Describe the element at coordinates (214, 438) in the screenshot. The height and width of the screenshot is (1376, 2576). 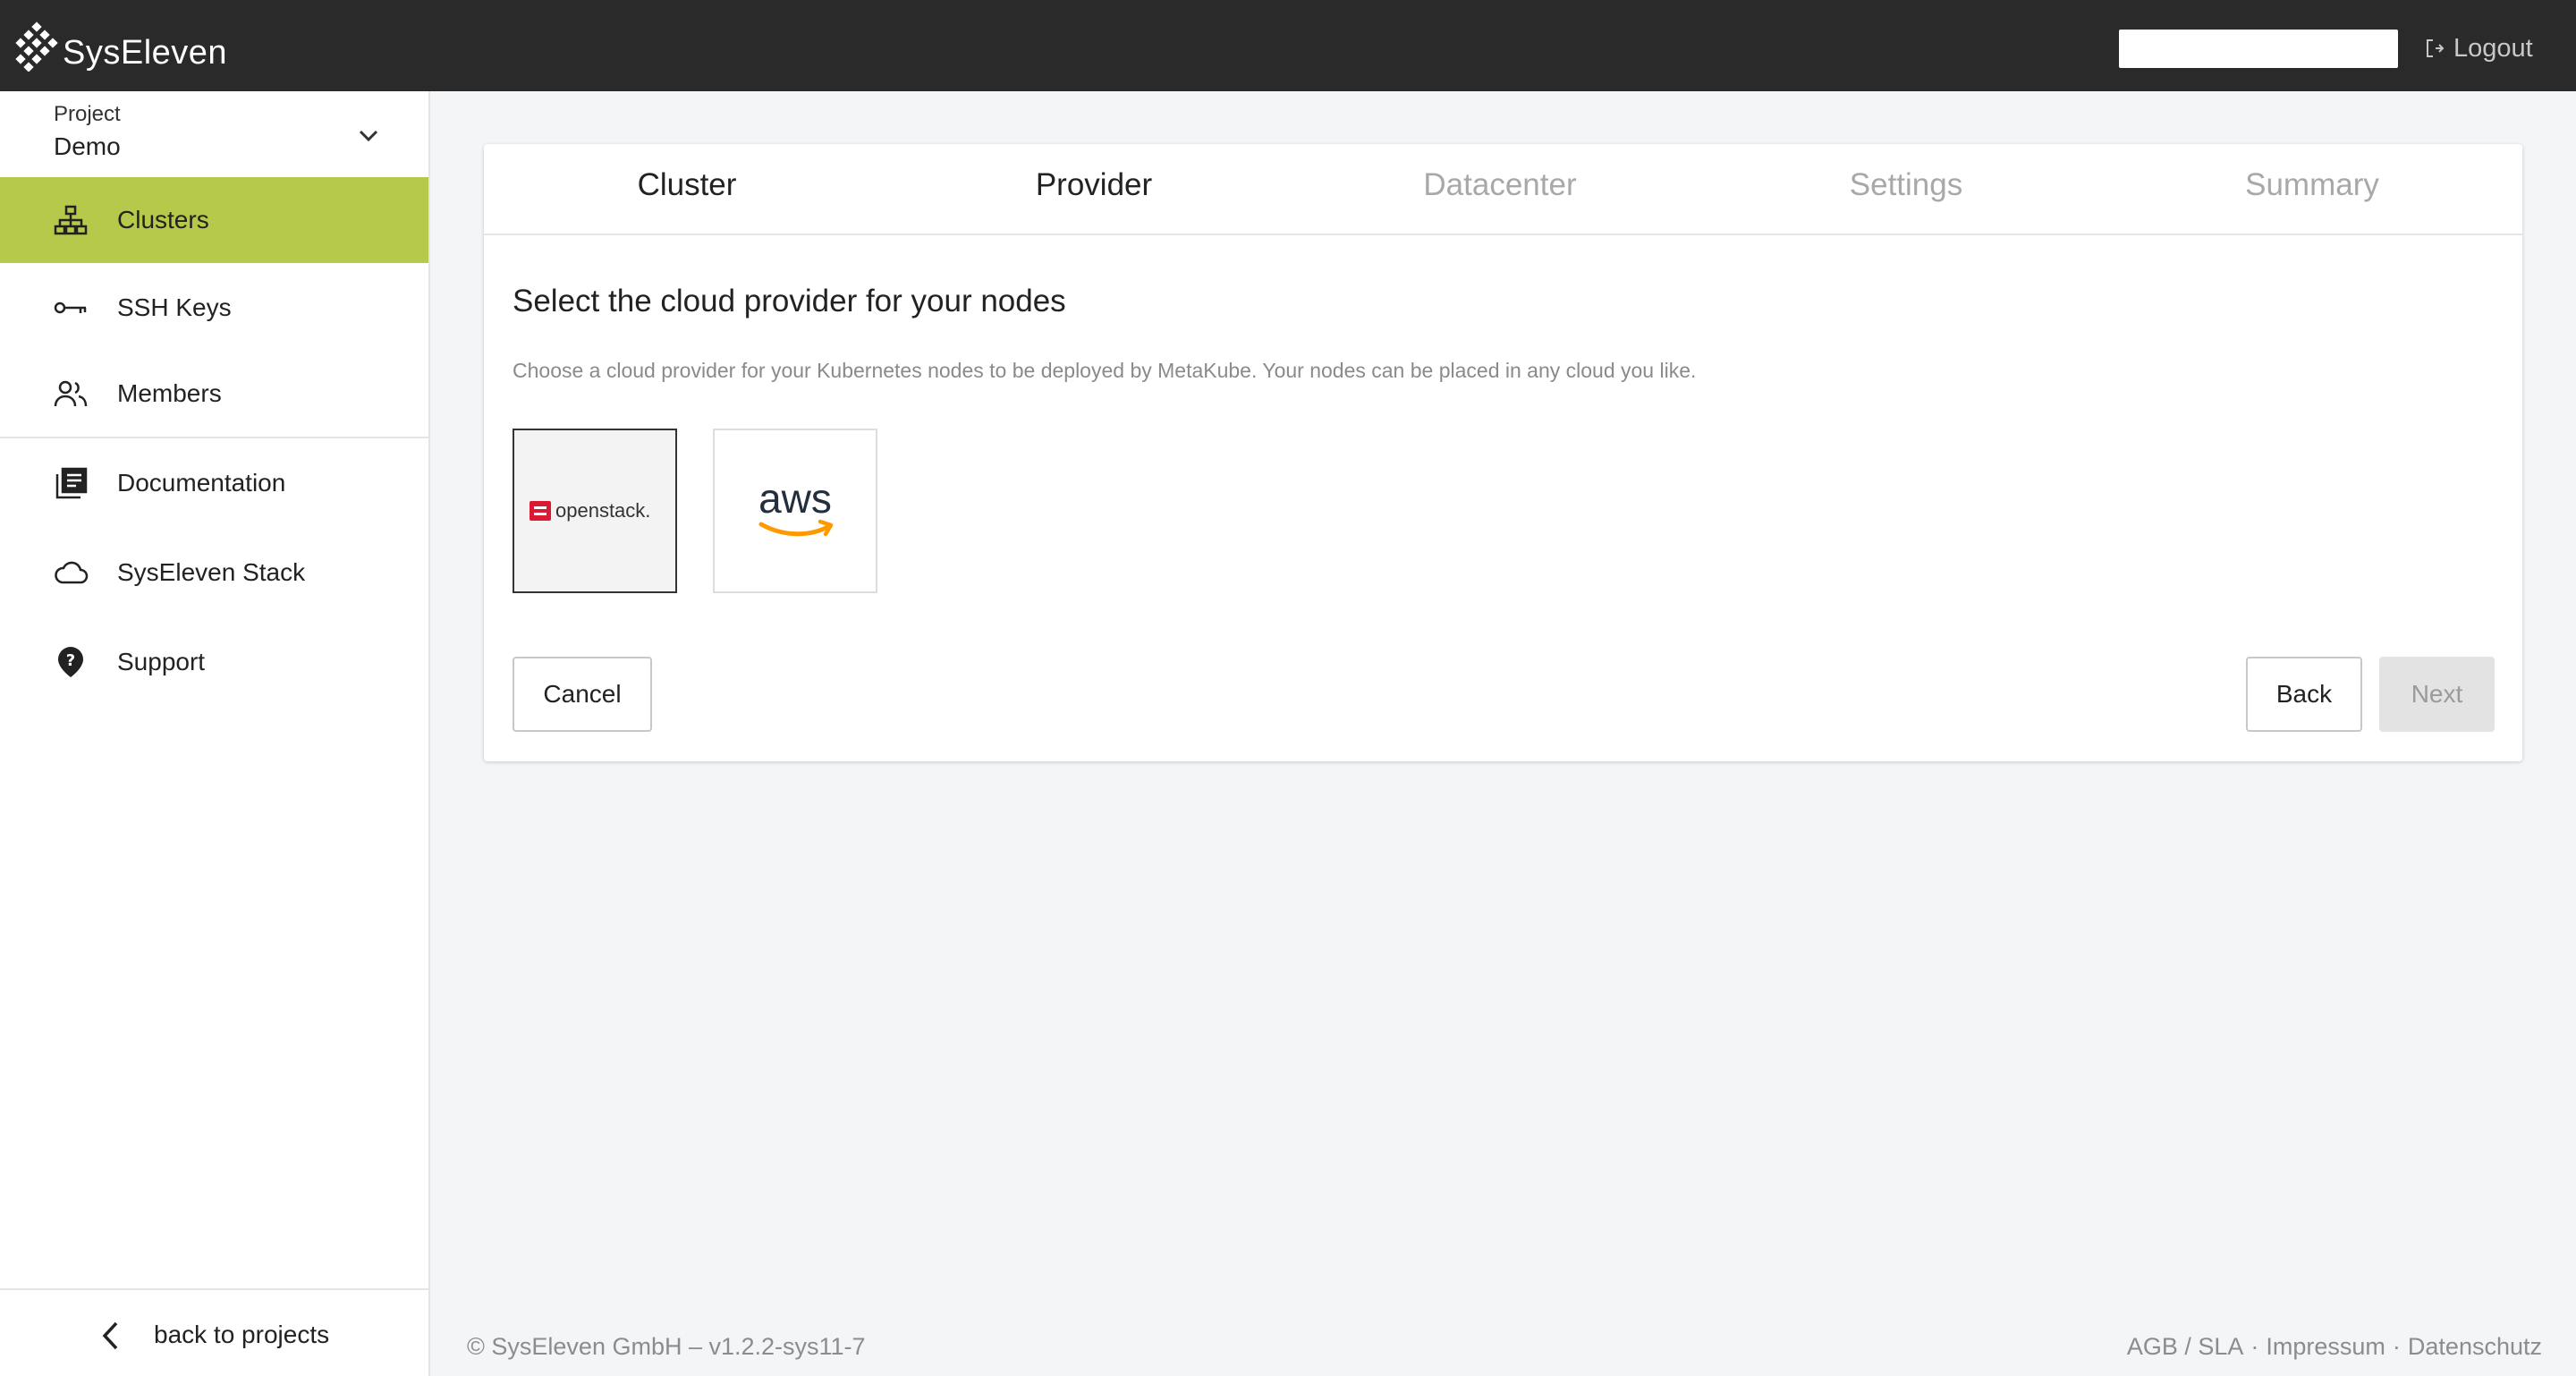
I see `sidebar-divider` at that location.